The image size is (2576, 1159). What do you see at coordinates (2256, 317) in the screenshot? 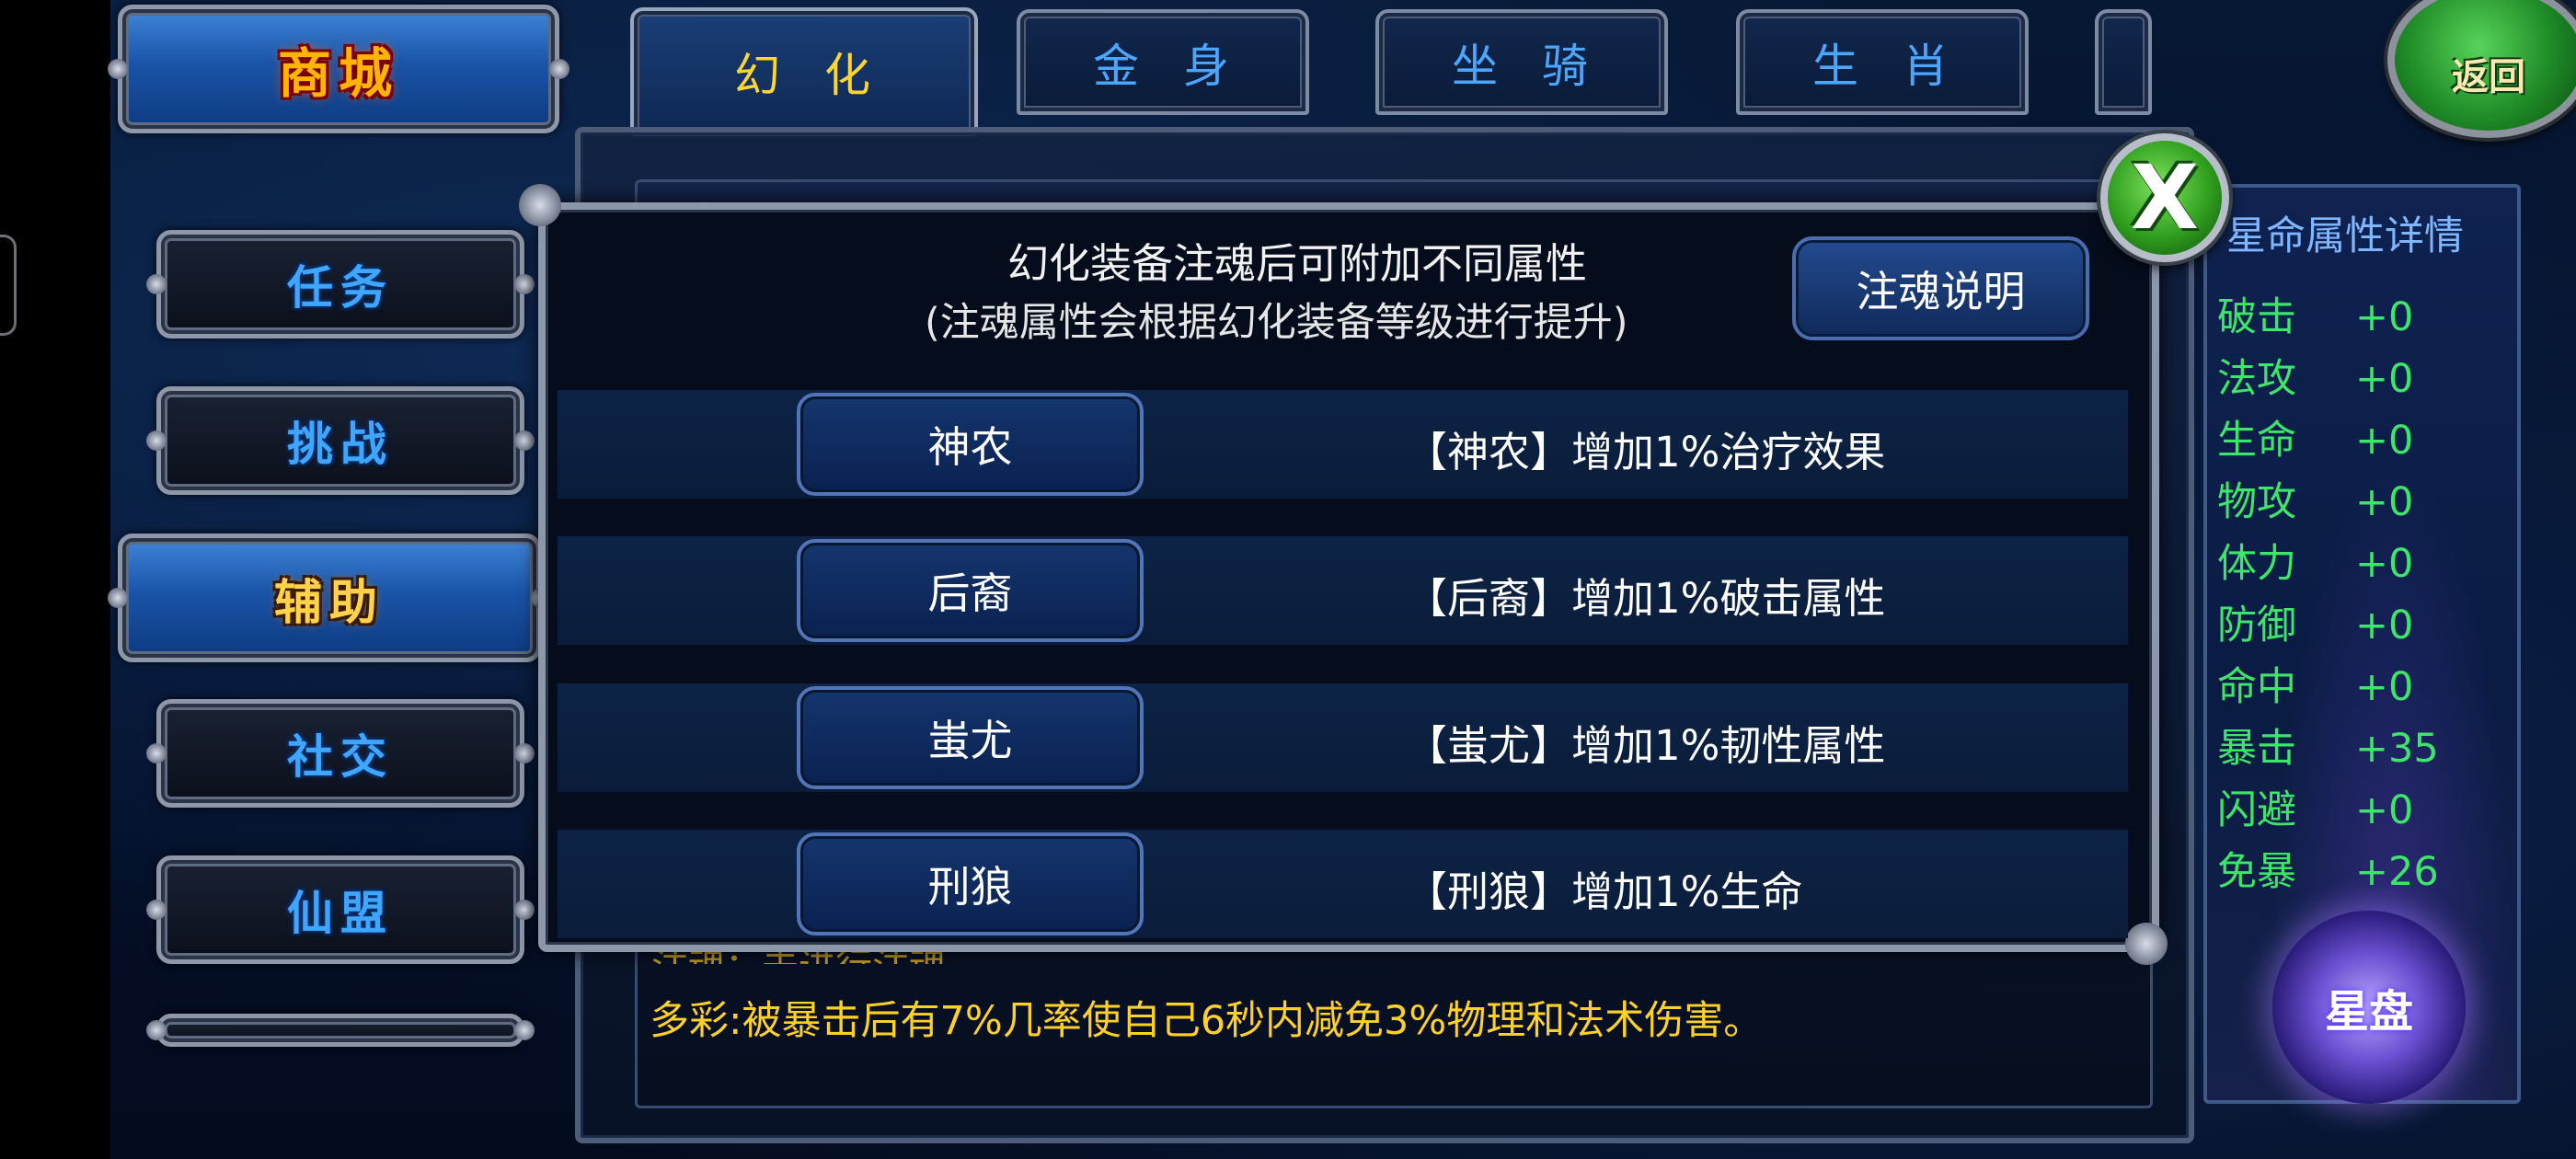
I see `attr-name: 破击` at bounding box center [2256, 317].